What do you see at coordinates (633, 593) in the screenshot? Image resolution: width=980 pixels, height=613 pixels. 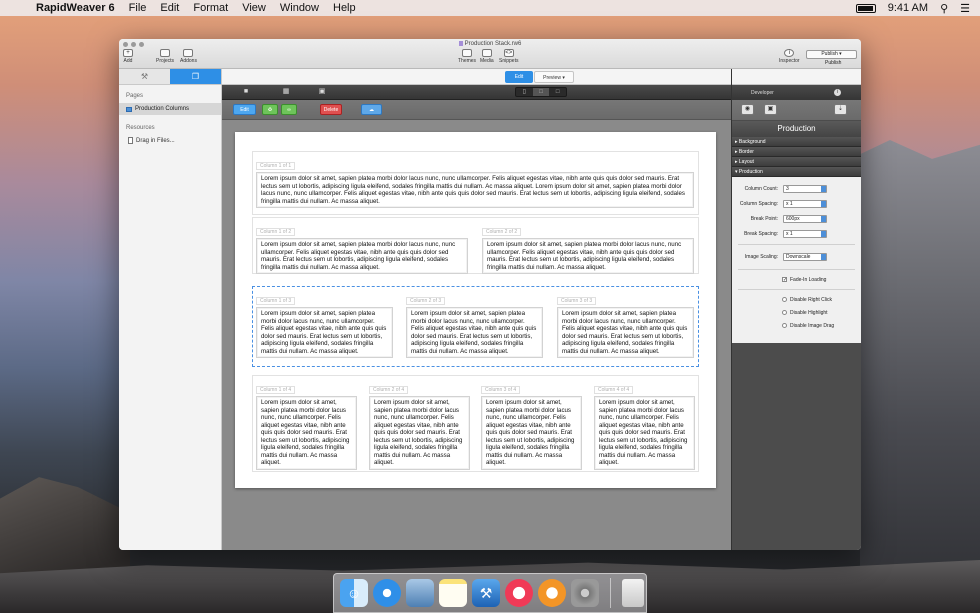 I see `trash-icon` at bounding box center [633, 593].